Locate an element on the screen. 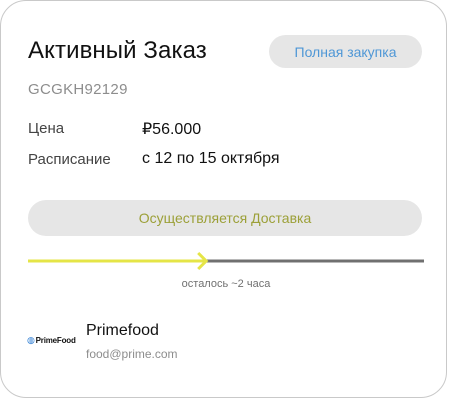 The height and width of the screenshot is (401, 450). primefood-logo-icon: ◍ is located at coordinates (31, 340).